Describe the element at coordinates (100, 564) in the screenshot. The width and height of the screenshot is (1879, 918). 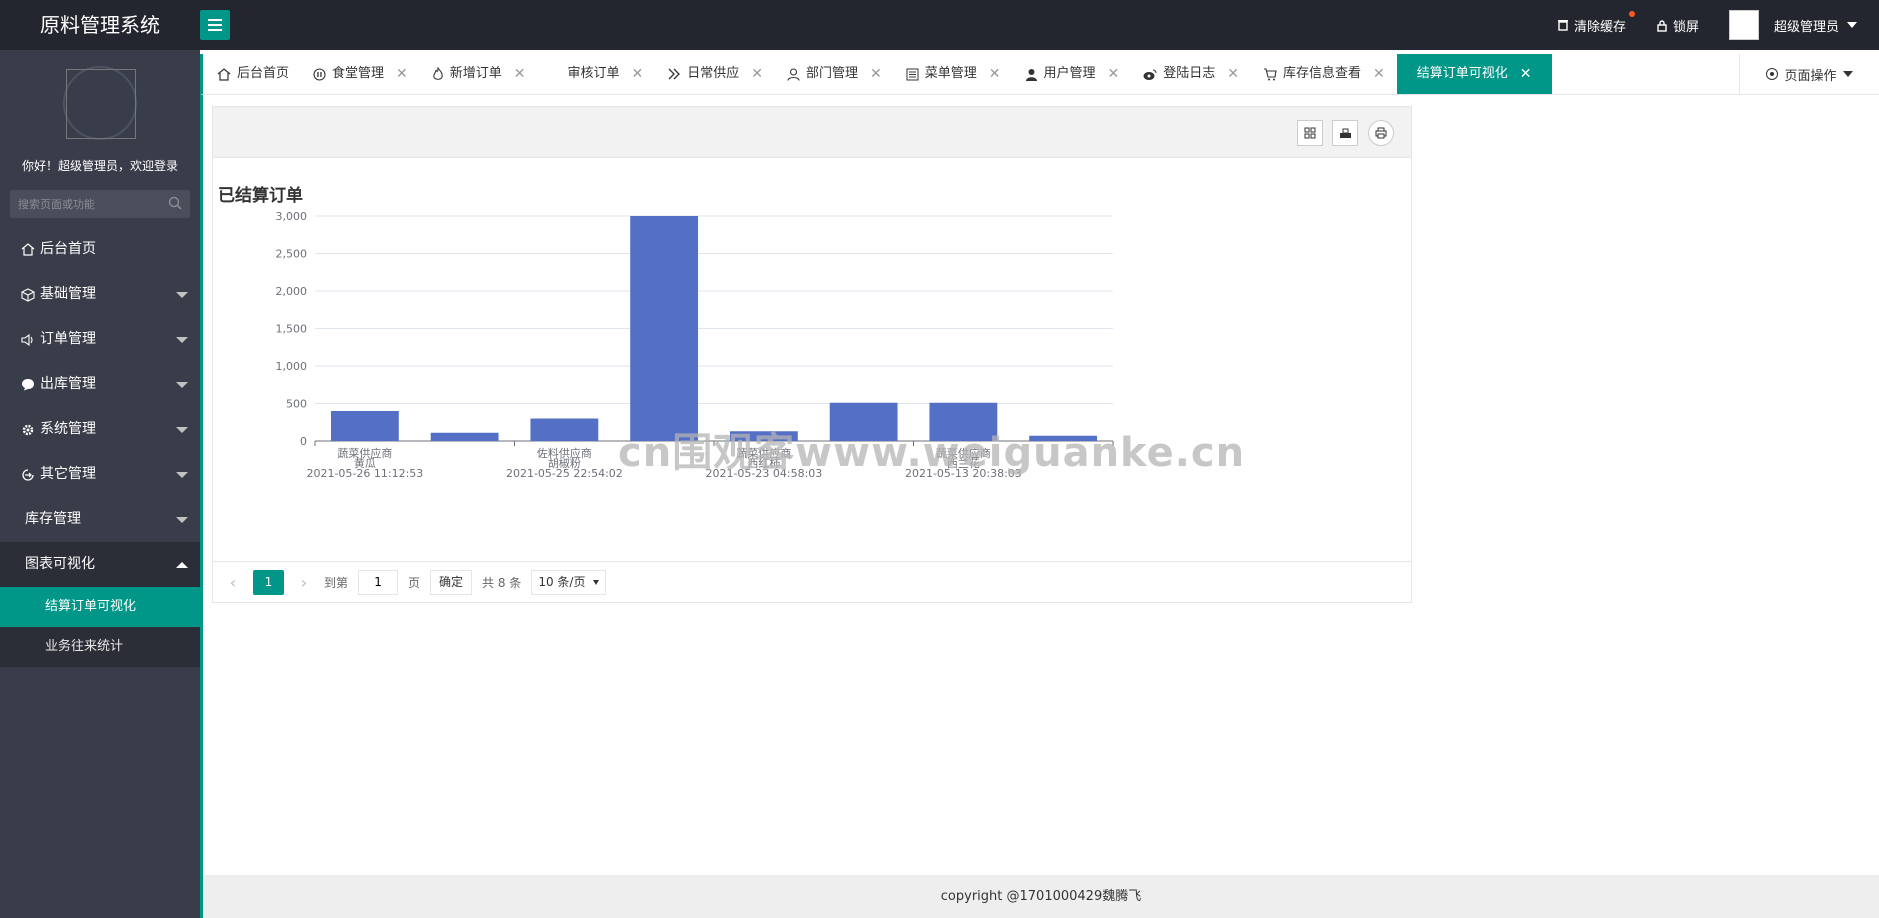
I see `sidebar-item-charts: 图表可视化` at that location.